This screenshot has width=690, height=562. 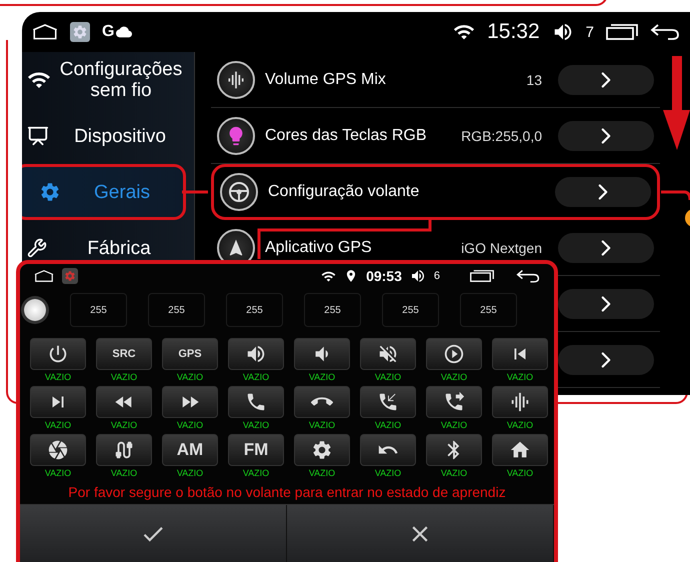 I want to click on setting-label: Configuração volante, so click(x=344, y=192).